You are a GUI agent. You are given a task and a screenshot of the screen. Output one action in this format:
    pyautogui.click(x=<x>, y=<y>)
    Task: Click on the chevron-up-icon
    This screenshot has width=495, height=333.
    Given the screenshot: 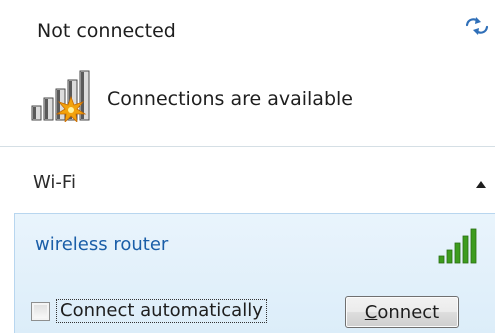 What is the action you would take?
    pyautogui.click(x=481, y=184)
    